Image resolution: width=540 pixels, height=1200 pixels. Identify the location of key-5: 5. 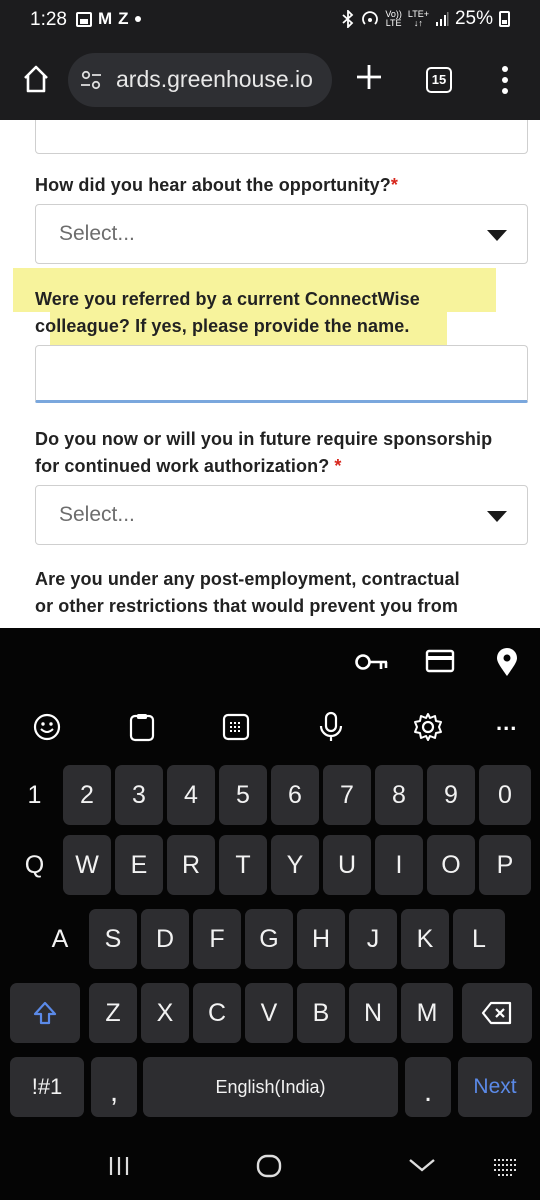
(243, 795).